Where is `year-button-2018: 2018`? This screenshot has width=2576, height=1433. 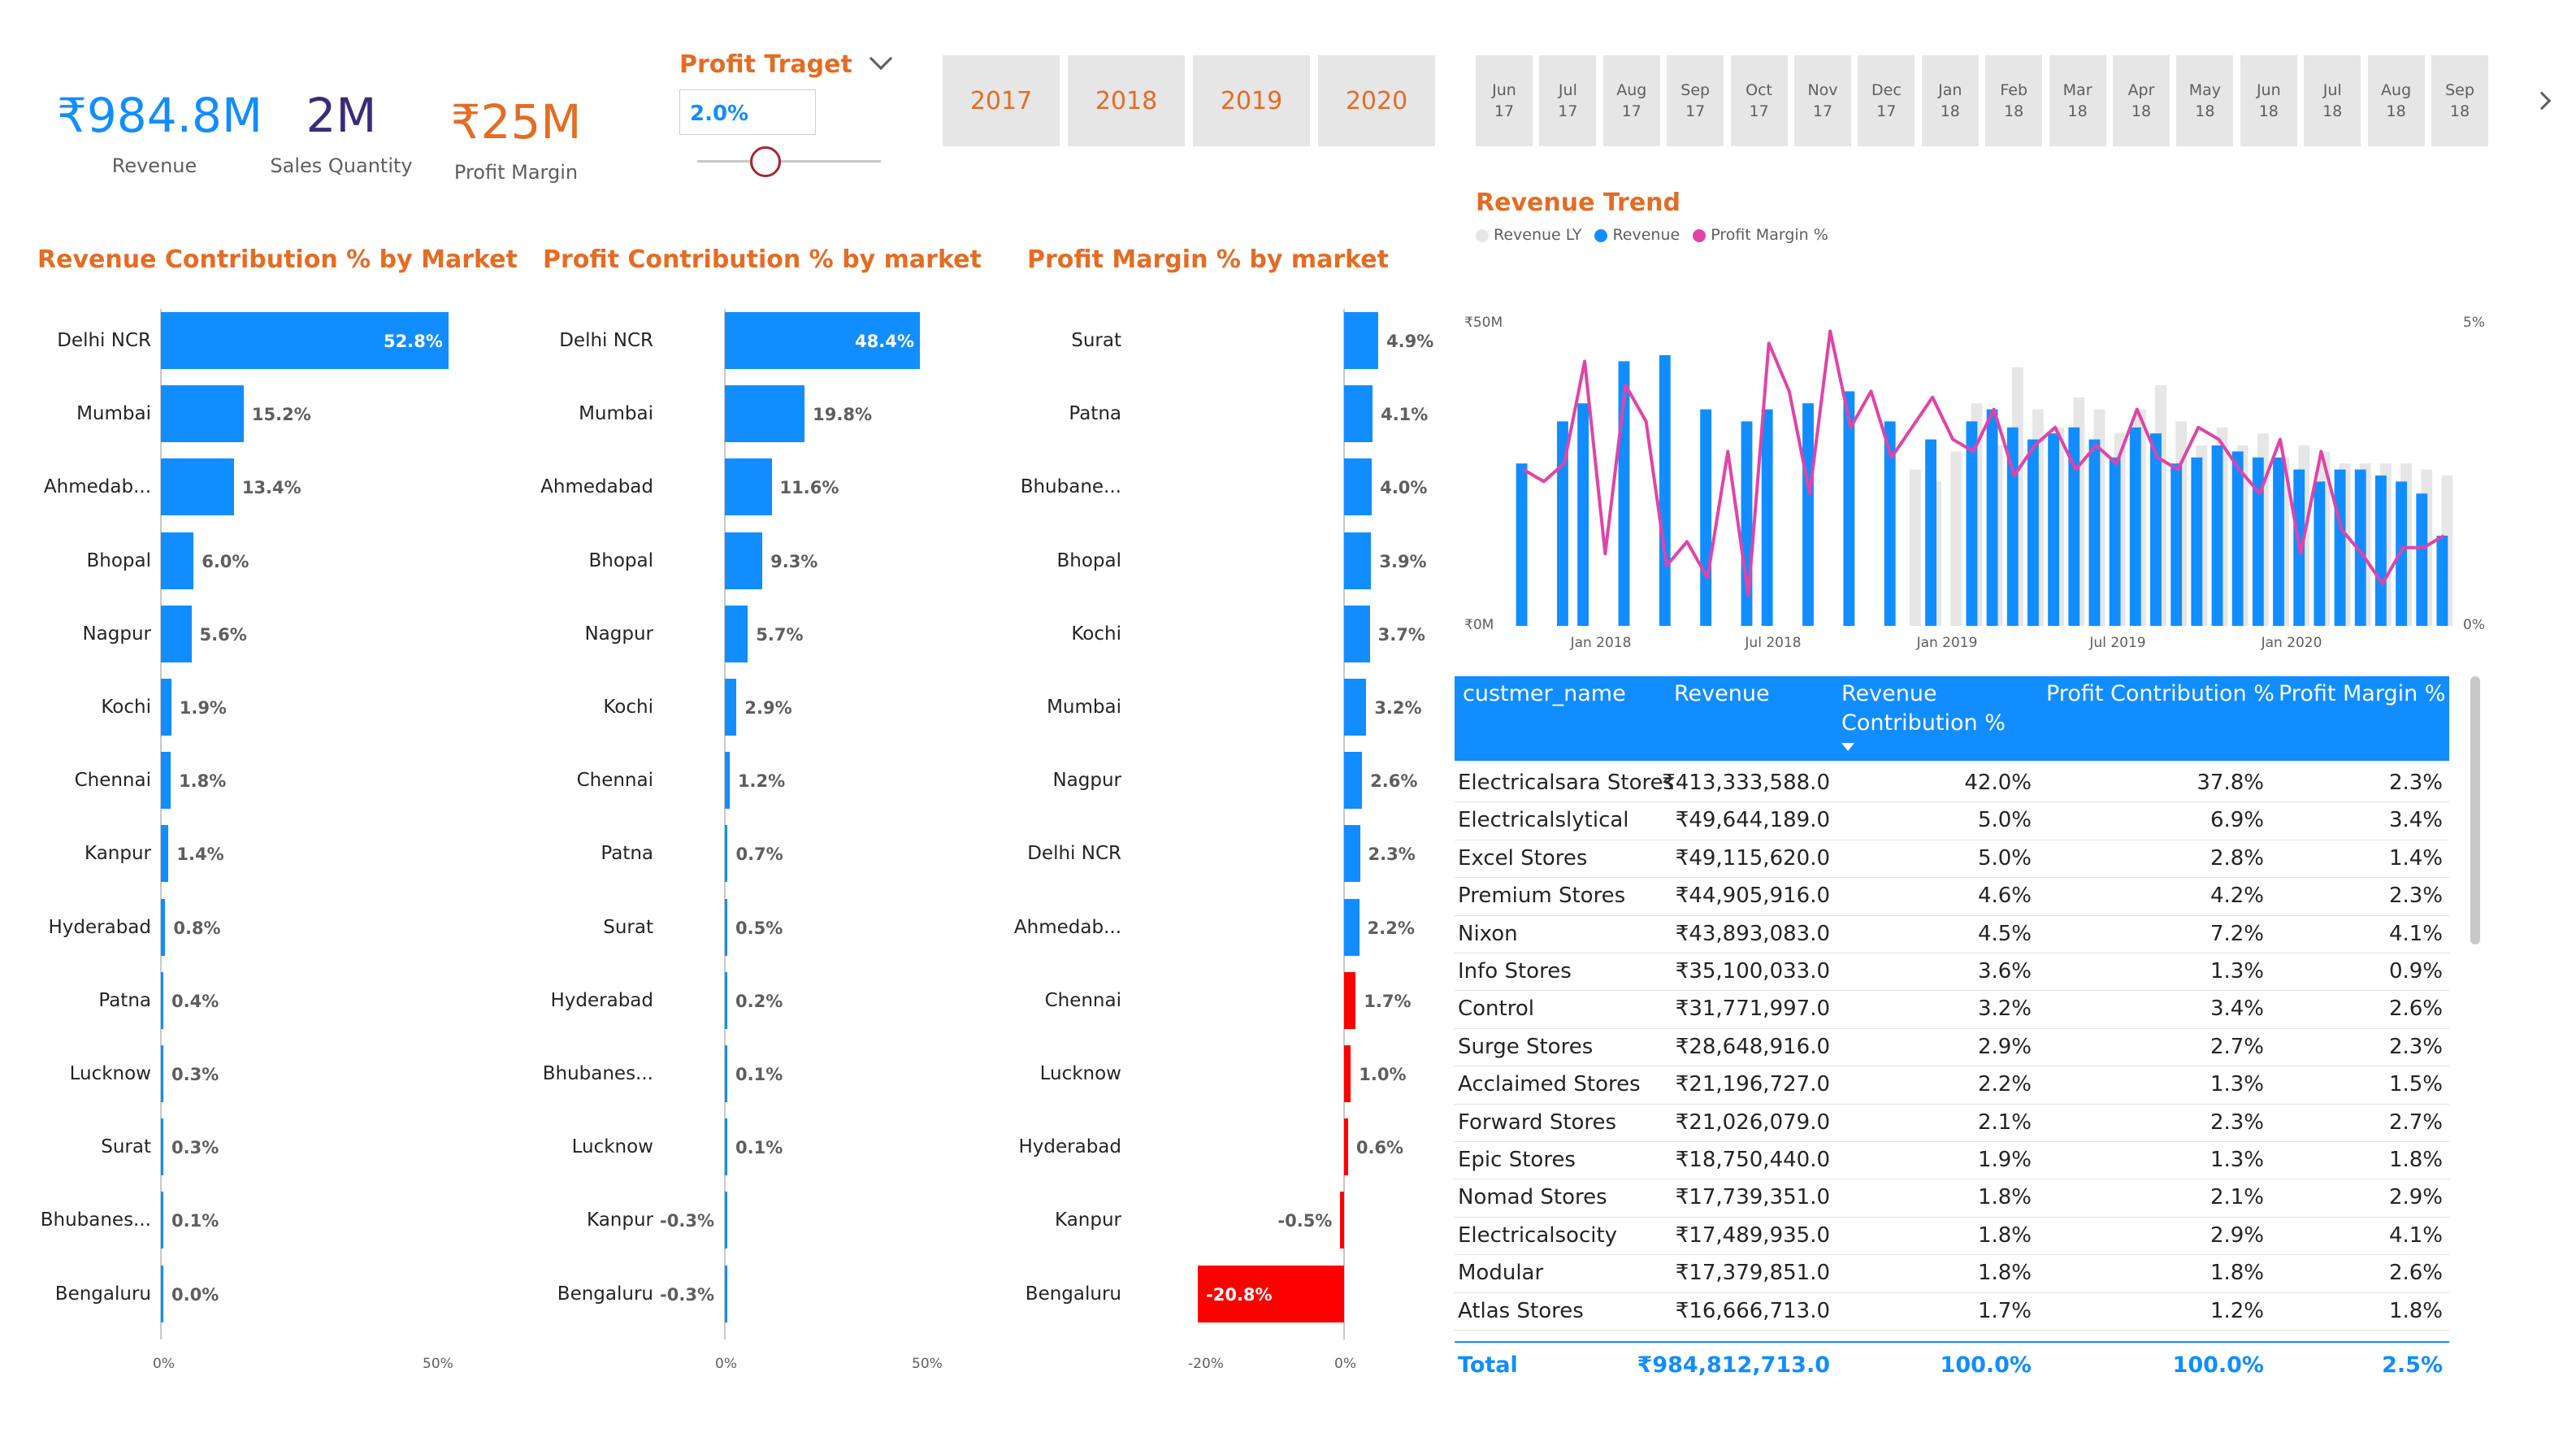
year-button-2018: 2018 is located at coordinates (1126, 100).